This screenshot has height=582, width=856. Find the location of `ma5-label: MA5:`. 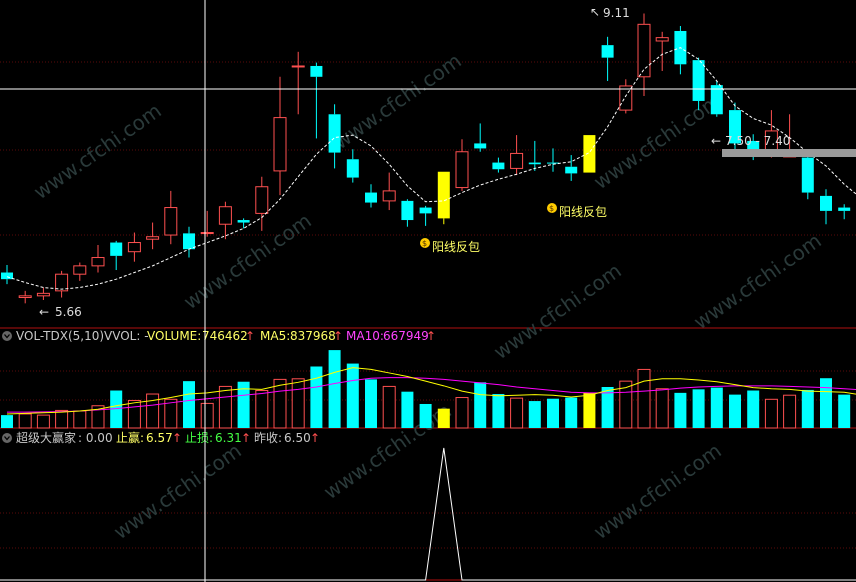

ma5-label: MA5: is located at coordinates (275, 336).